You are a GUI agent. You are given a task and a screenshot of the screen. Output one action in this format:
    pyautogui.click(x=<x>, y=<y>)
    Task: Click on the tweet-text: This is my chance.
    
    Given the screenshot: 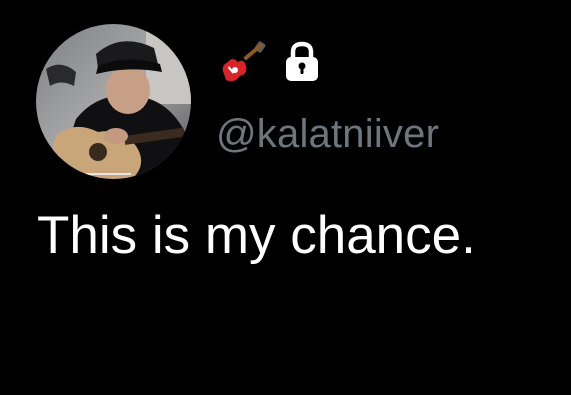 What is the action you would take?
    pyautogui.click(x=256, y=235)
    